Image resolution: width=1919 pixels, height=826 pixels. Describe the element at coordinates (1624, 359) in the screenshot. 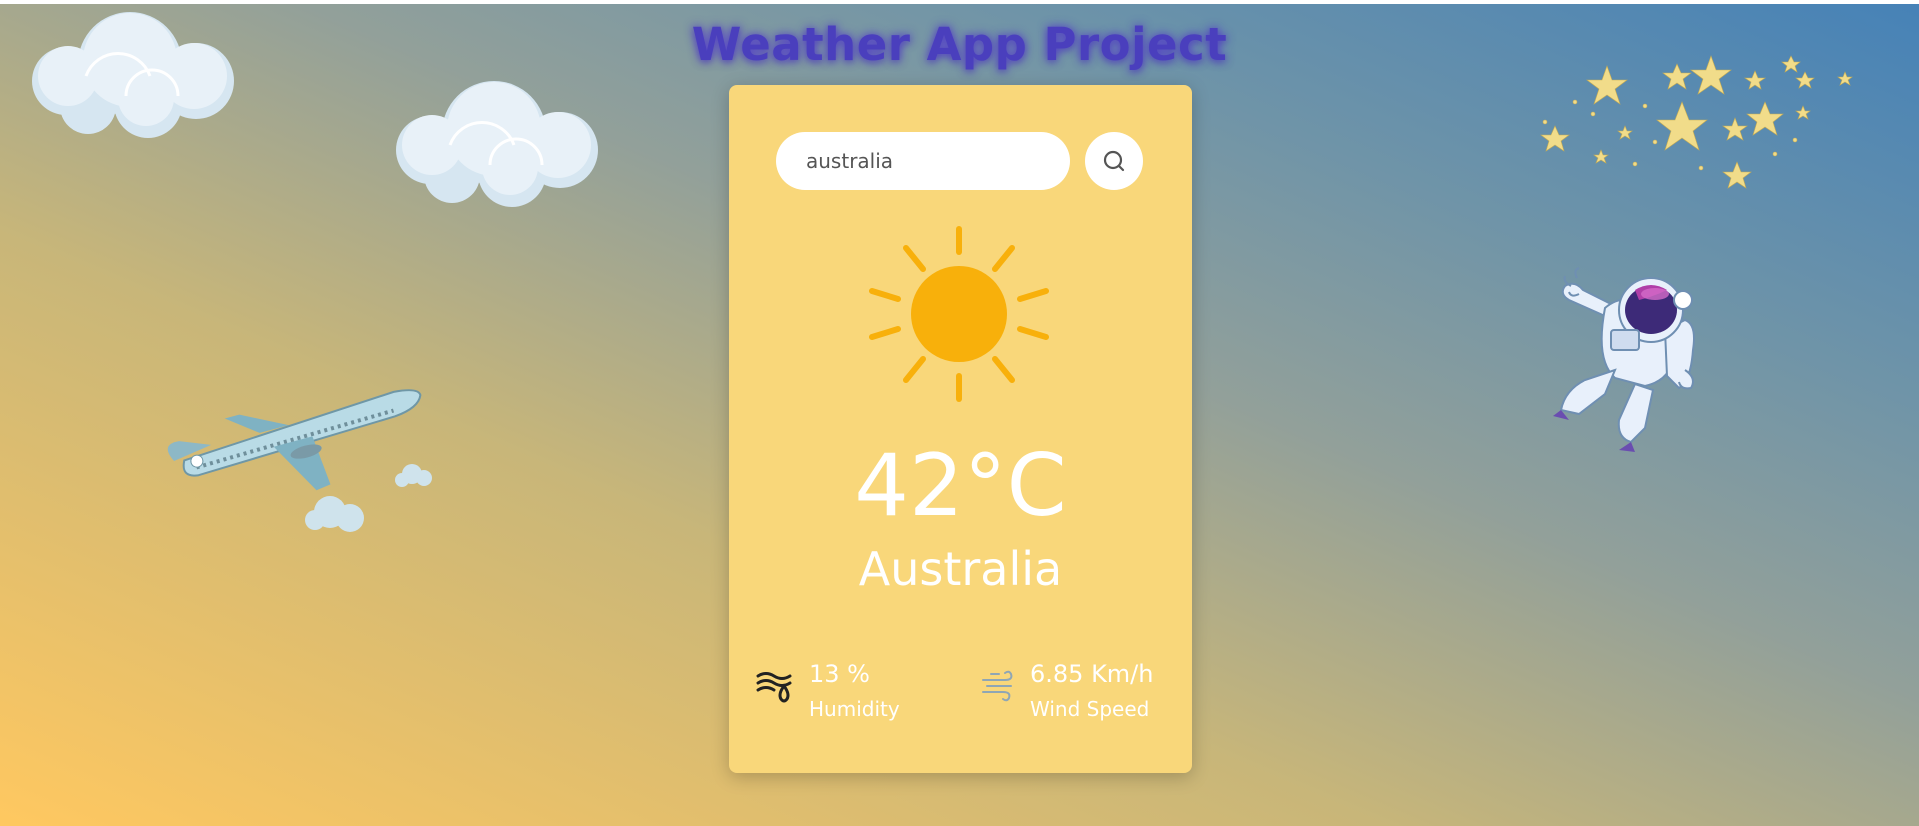

I see `astronaut-illustration` at that location.